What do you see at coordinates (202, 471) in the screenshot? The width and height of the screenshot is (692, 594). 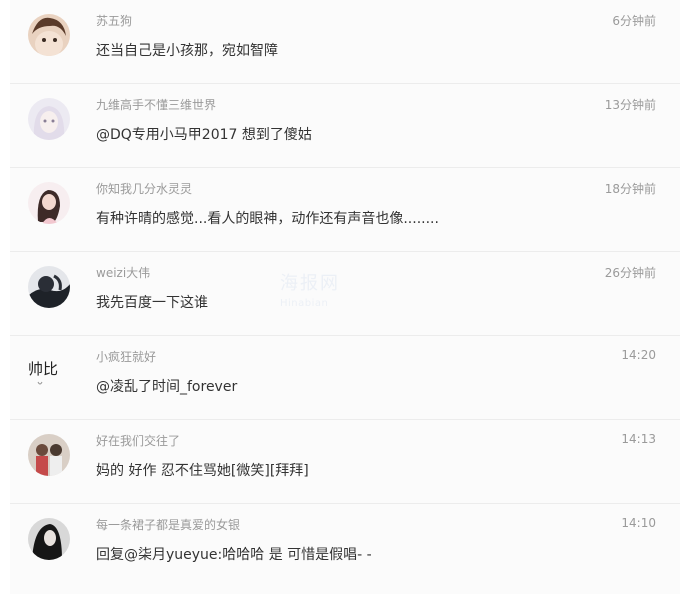 I see `comment-text: 妈的 好作 忍不住骂她[微笑][拜拜]` at bounding box center [202, 471].